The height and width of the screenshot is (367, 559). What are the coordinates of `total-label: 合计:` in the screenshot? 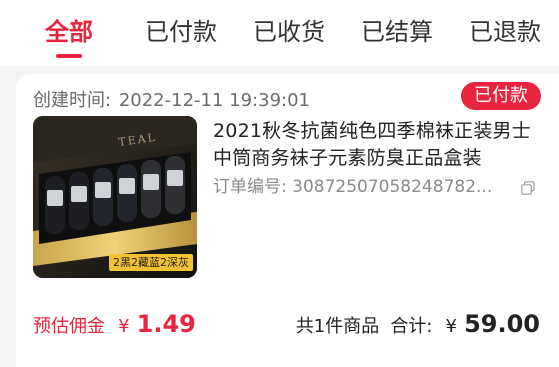 It's located at (411, 326).